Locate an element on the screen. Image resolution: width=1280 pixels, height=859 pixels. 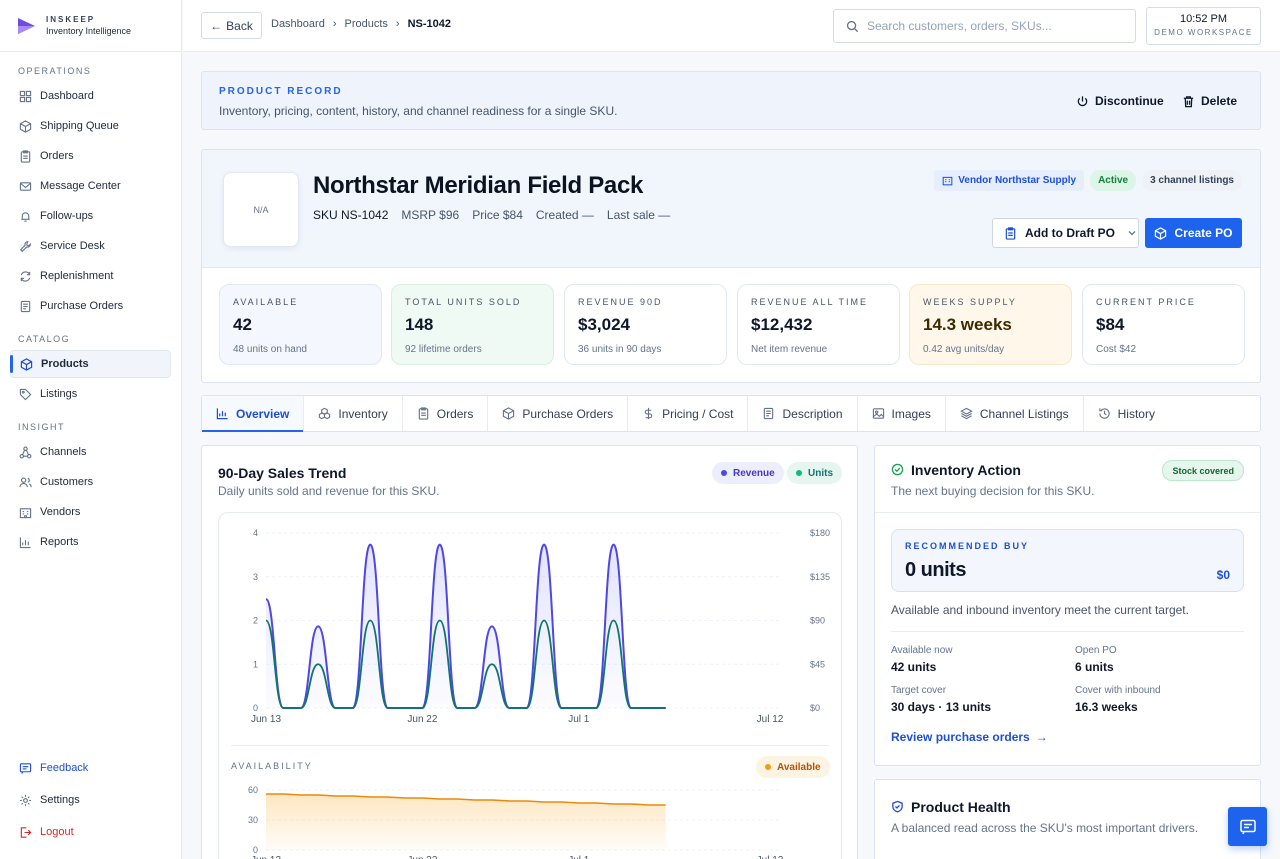
y-right-tick-label: $90 is located at coordinates (817, 621).